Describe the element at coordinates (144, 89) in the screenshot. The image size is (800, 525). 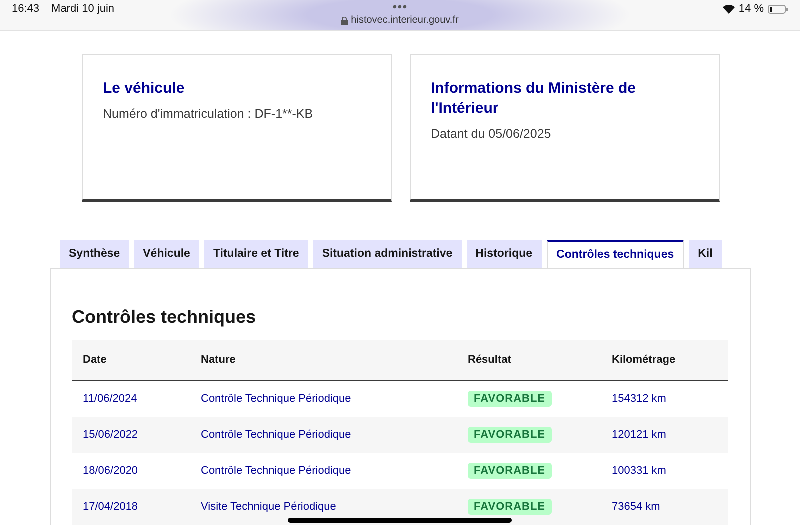
I see `card-title: Le véhicule` at that location.